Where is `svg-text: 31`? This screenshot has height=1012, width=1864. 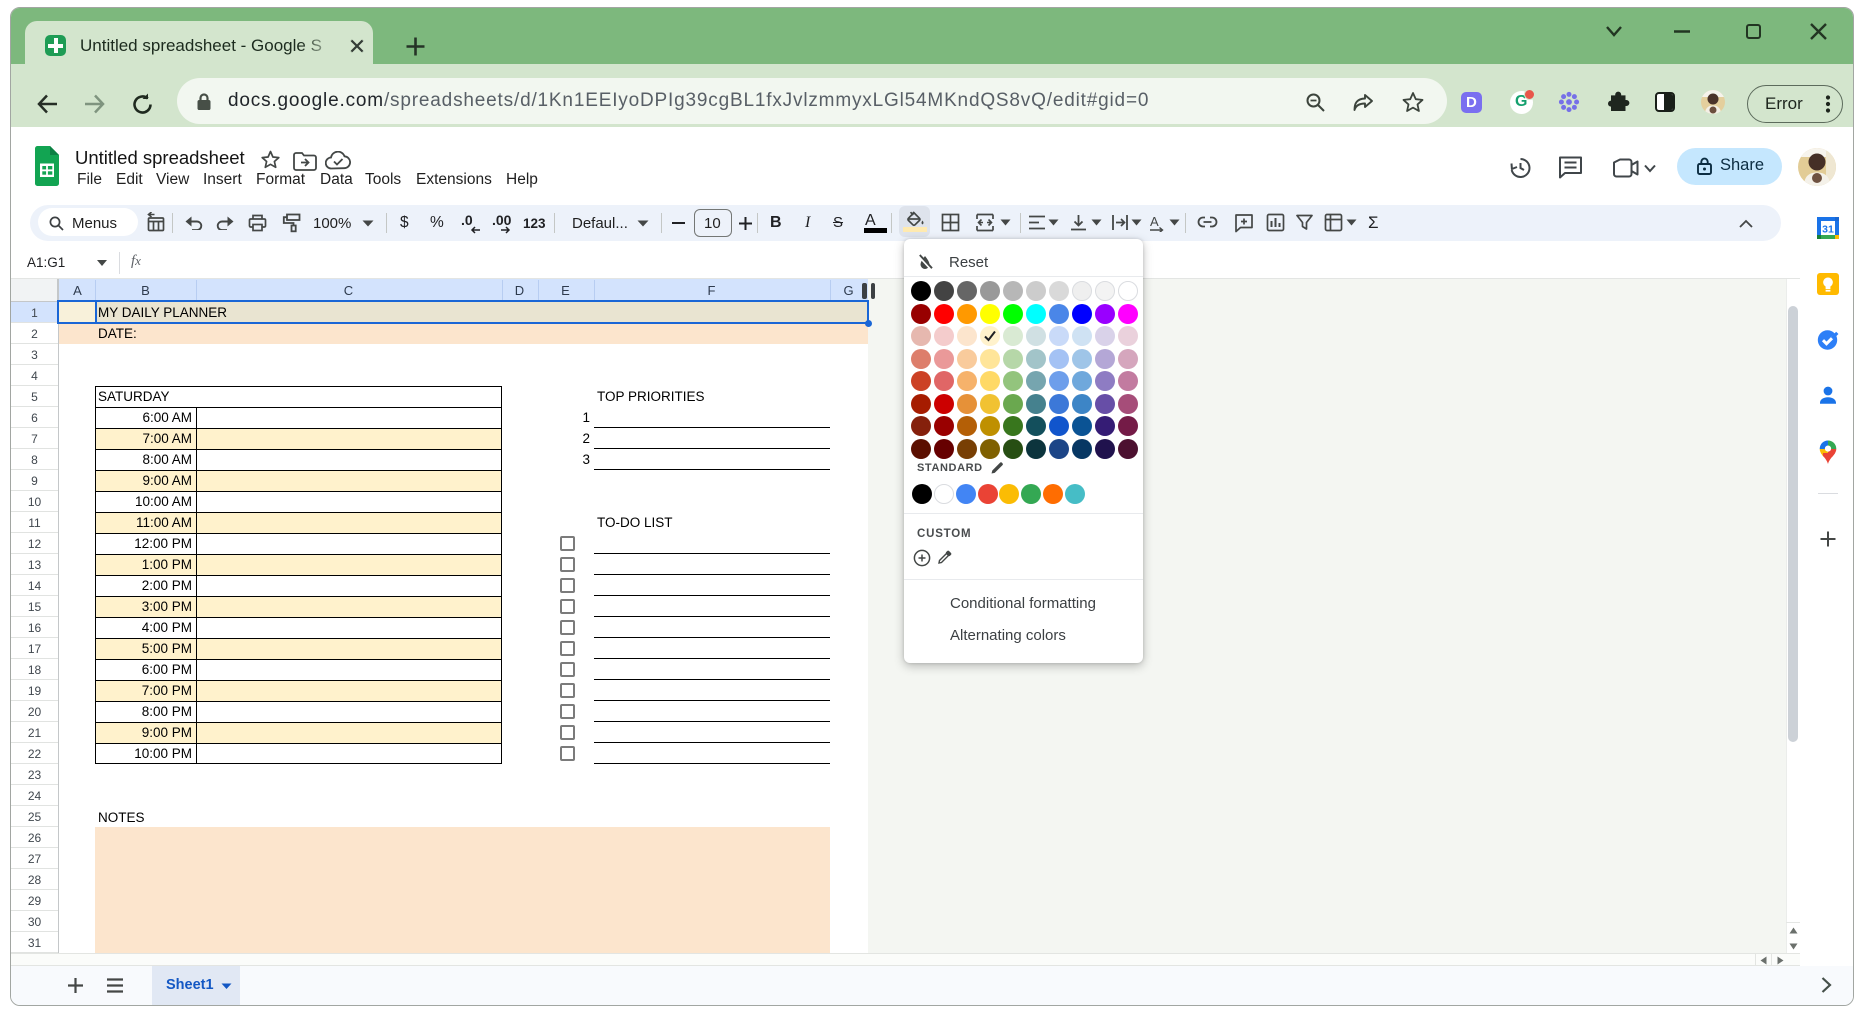 svg-text: 31 is located at coordinates (1828, 230).